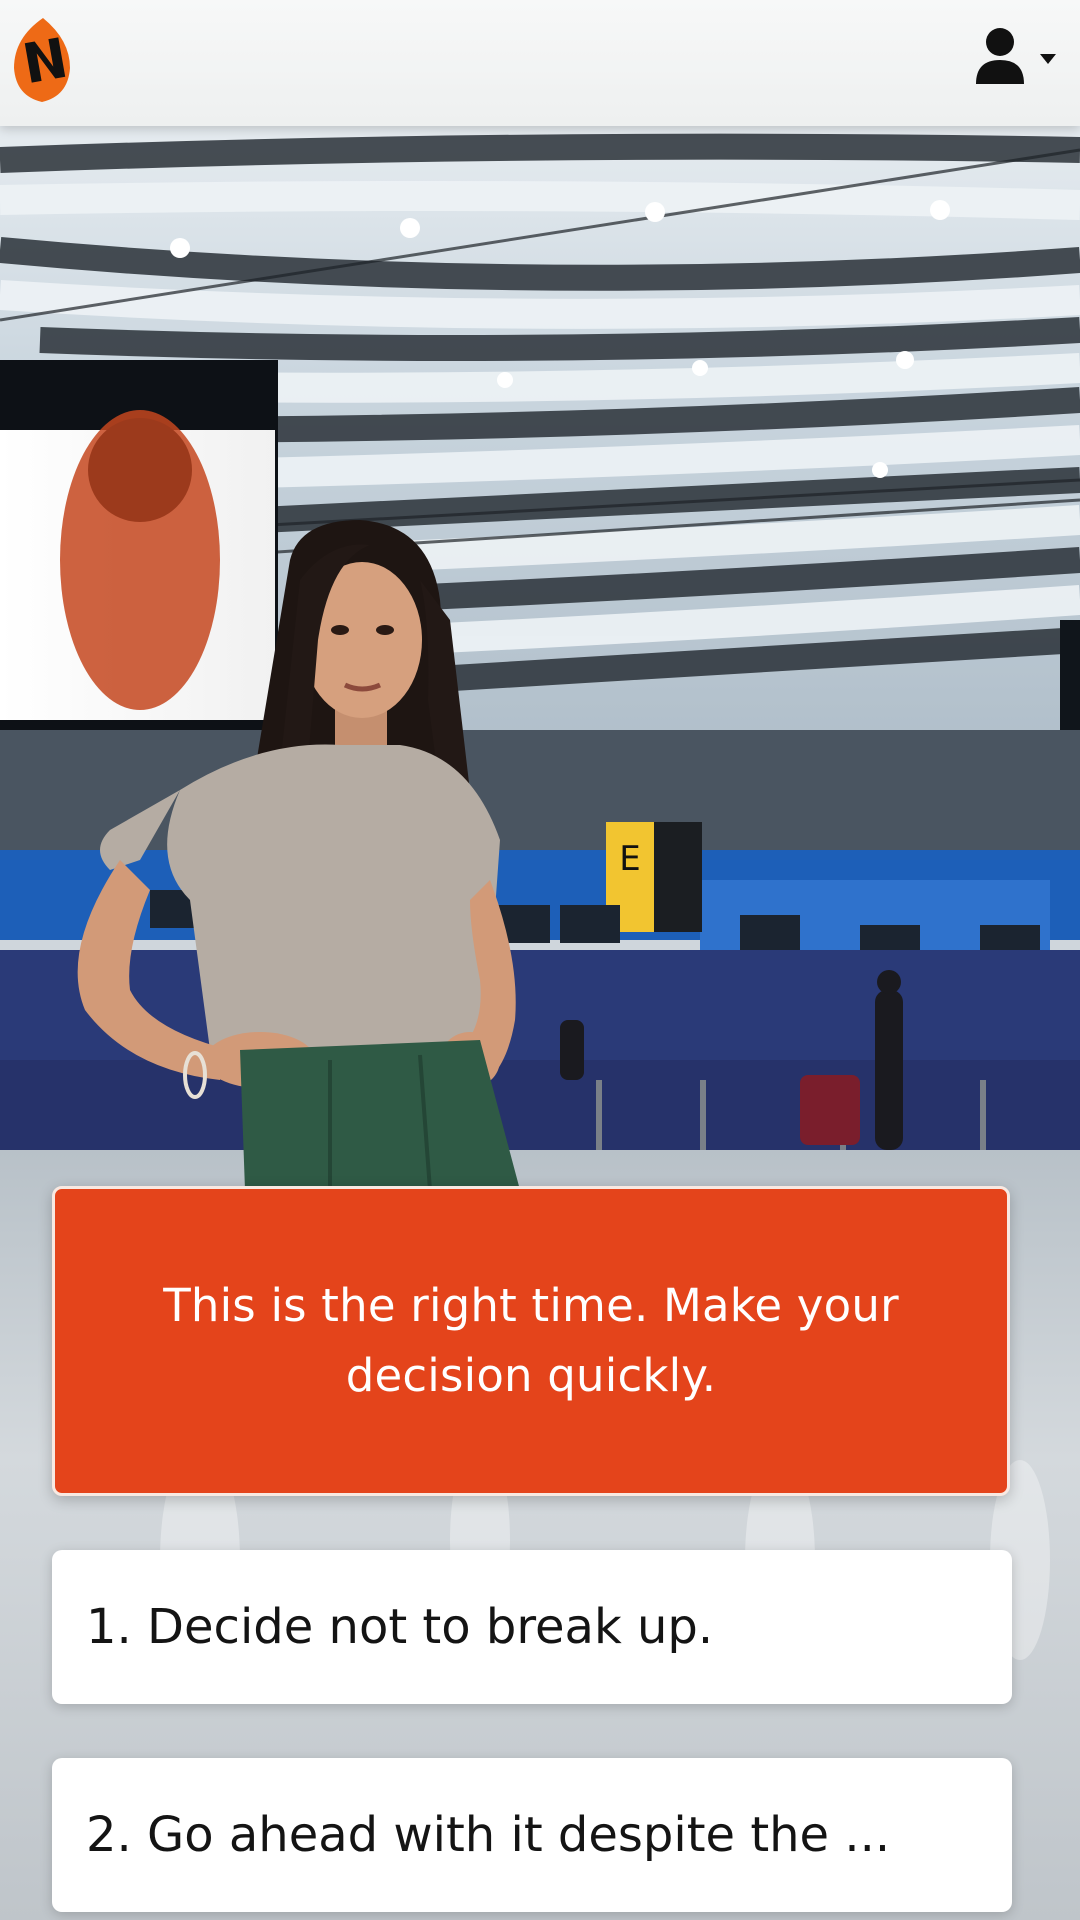 This screenshot has width=1080, height=1920. I want to click on n-brand-logo, so click(43, 59).